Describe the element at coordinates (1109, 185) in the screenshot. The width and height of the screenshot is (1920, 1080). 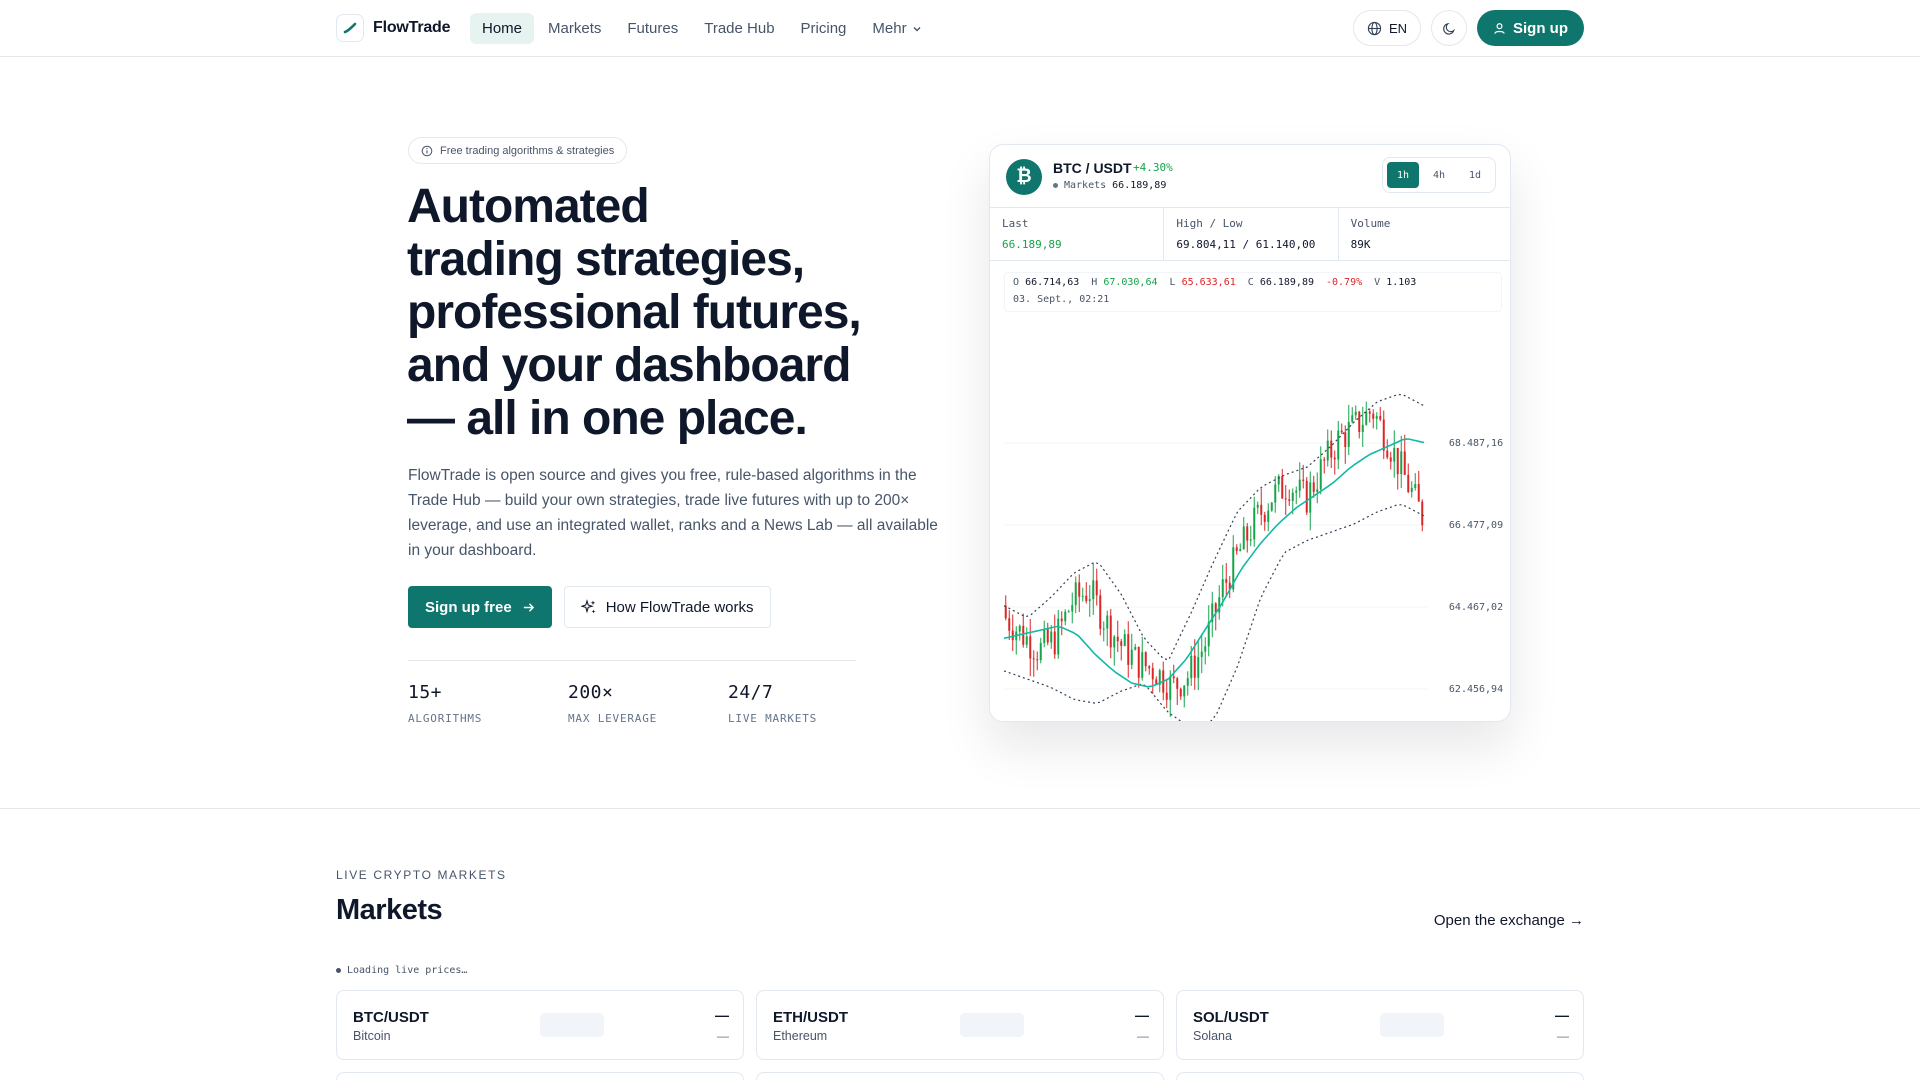
I see `ticker-market-row: Markets 66.189,89` at that location.